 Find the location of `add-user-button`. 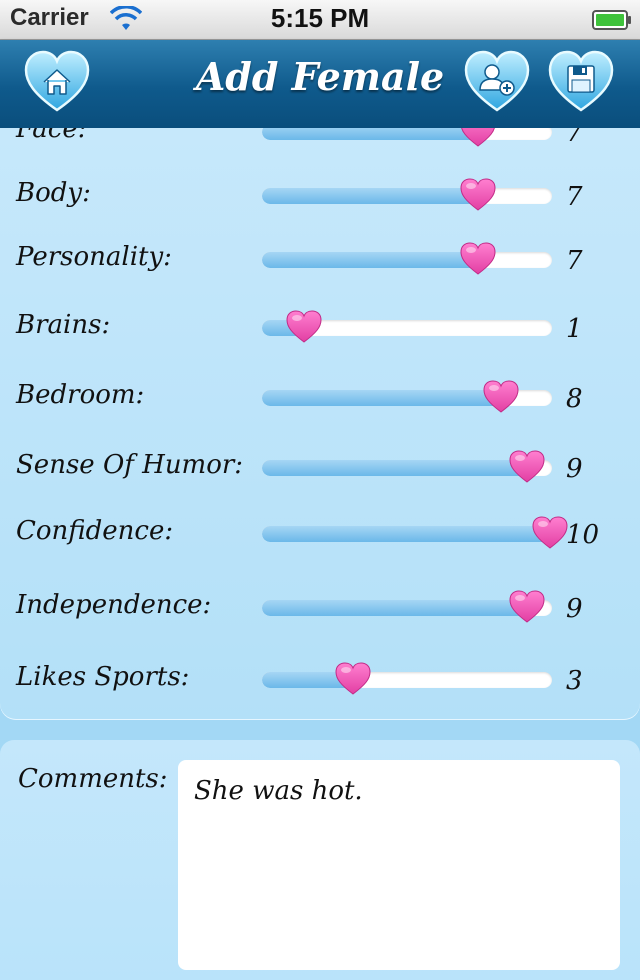

add-user-button is located at coordinates (497, 82).